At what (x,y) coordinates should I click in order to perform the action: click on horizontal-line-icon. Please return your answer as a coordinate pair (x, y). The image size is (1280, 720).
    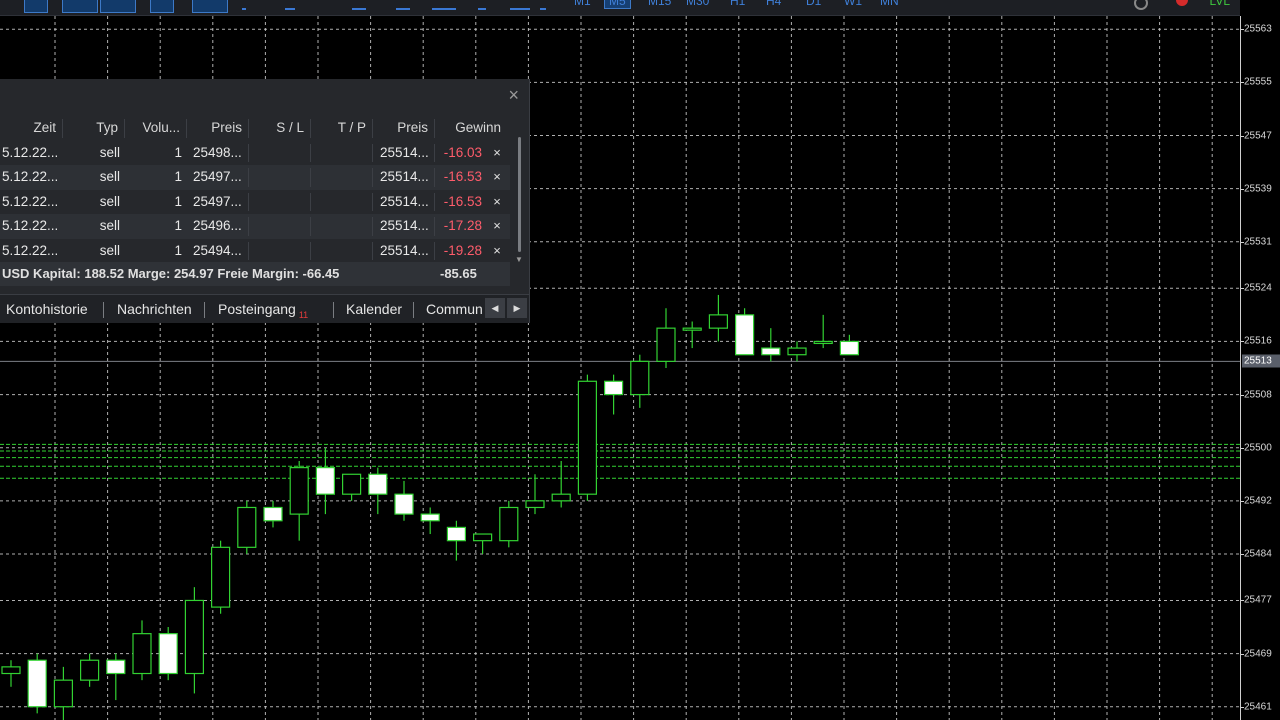
    Looking at the image, I should click on (290, 5).